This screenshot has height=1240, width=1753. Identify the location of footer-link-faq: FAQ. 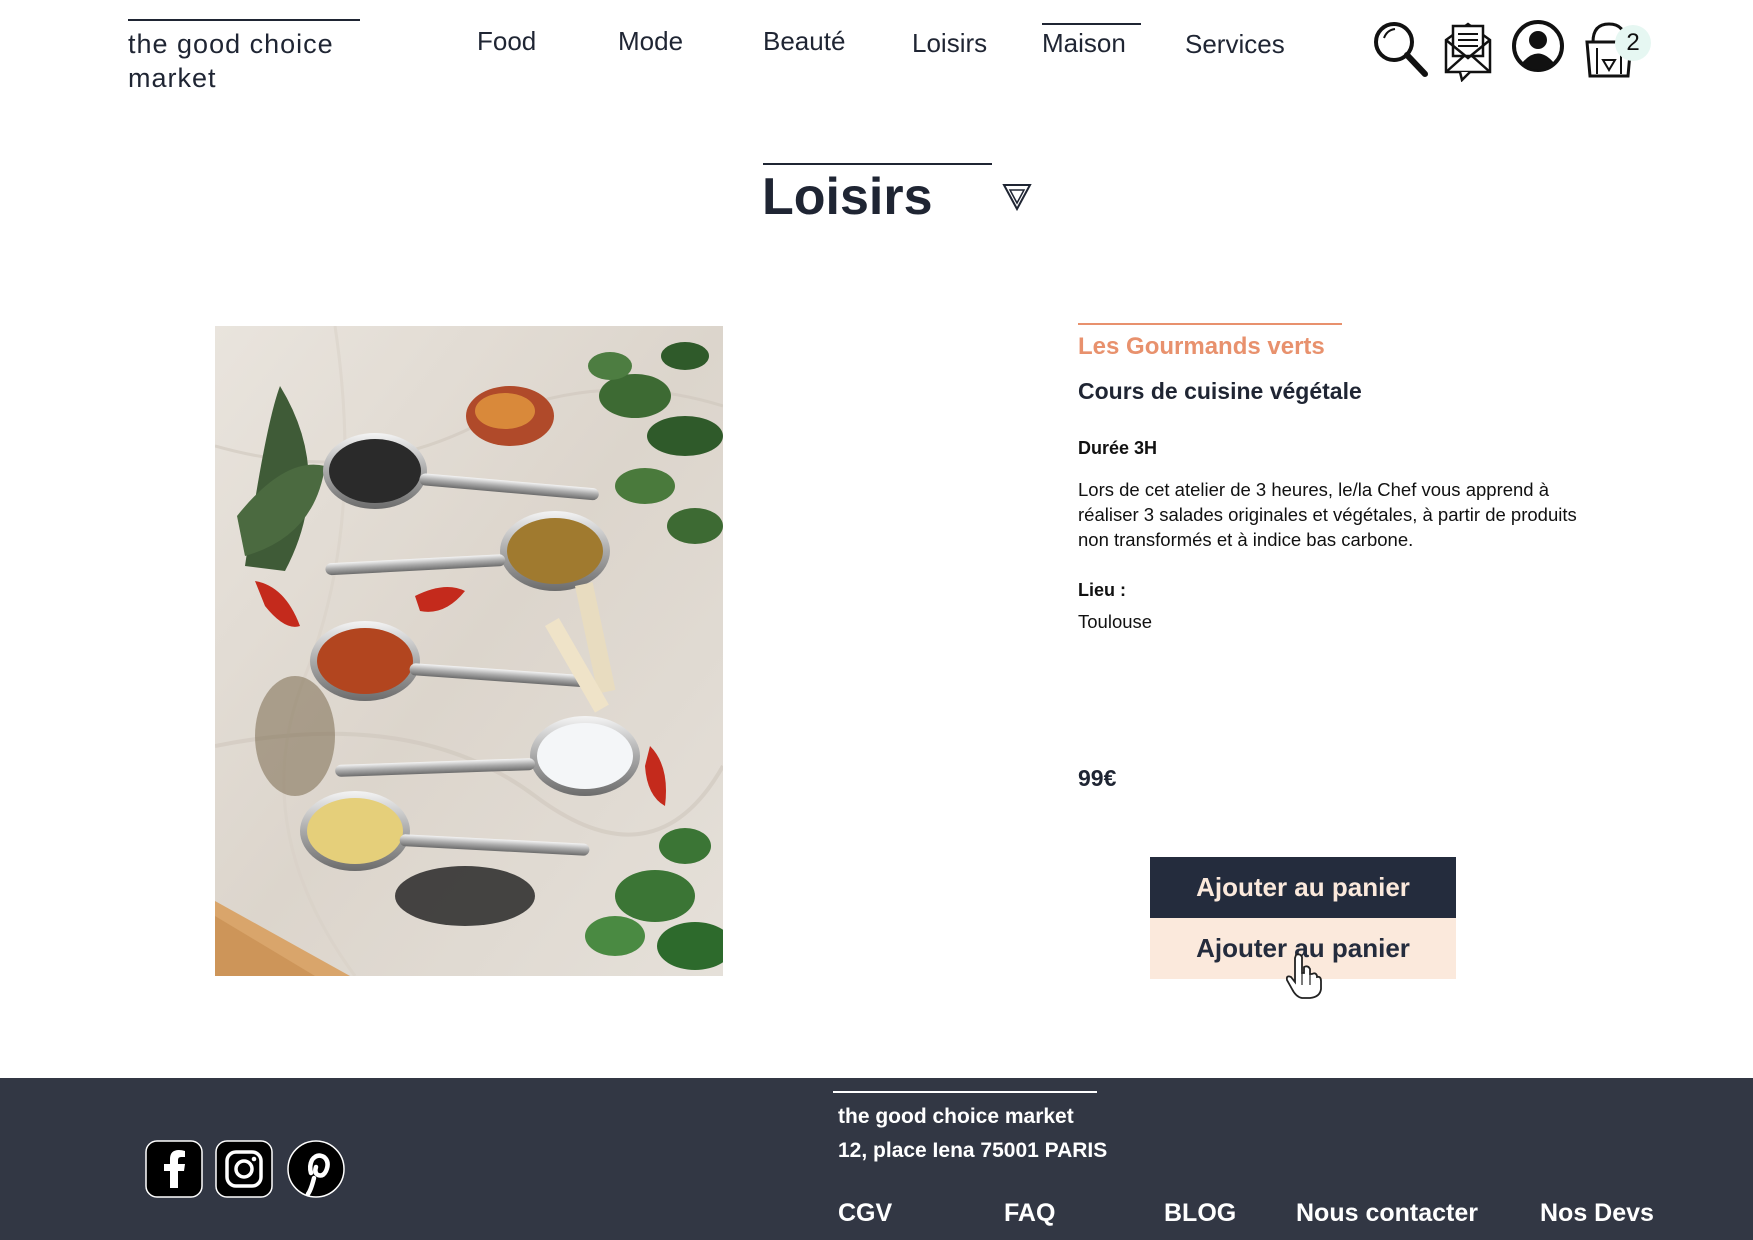
(1029, 1213).